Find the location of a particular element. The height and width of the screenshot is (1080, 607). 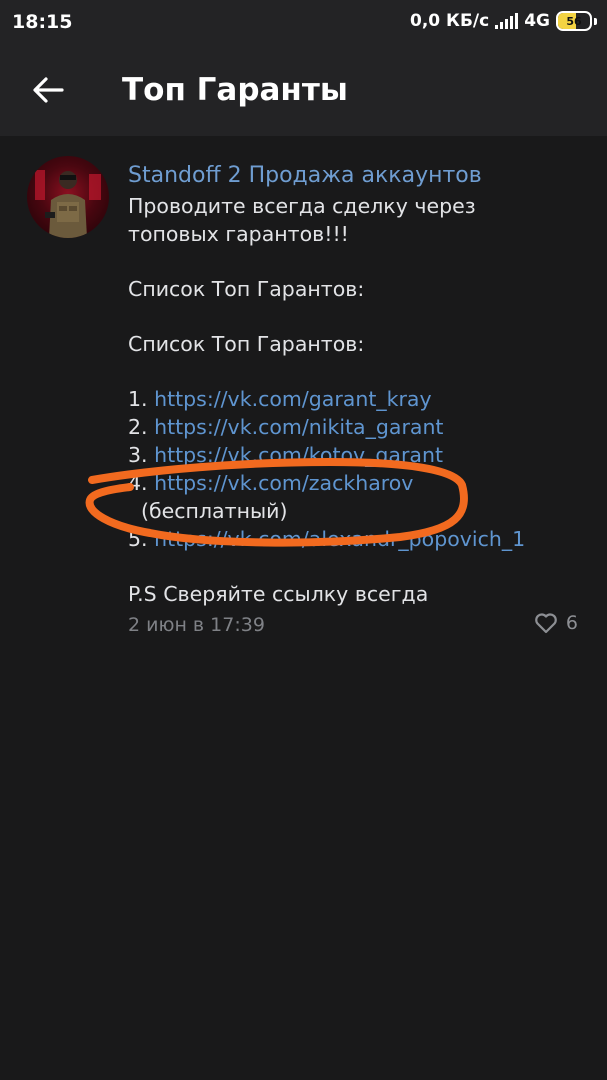

guarantor-item-5: 5. https://vk.com/alexandr_popovich_1 is located at coordinates (363, 539).